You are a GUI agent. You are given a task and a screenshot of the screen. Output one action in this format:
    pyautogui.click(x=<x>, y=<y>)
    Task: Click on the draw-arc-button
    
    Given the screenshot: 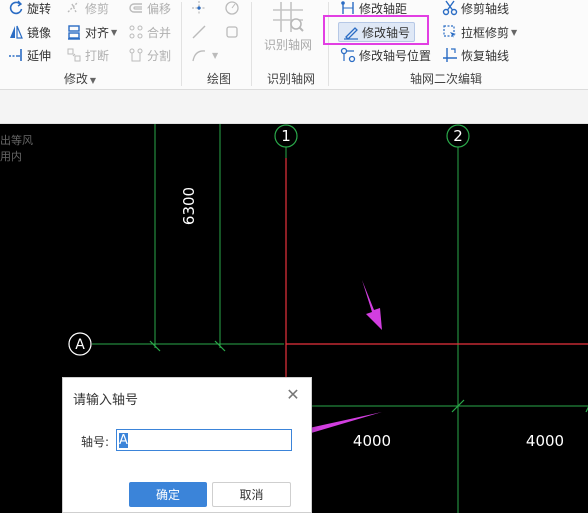 What is the action you would take?
    pyautogui.click(x=233, y=9)
    